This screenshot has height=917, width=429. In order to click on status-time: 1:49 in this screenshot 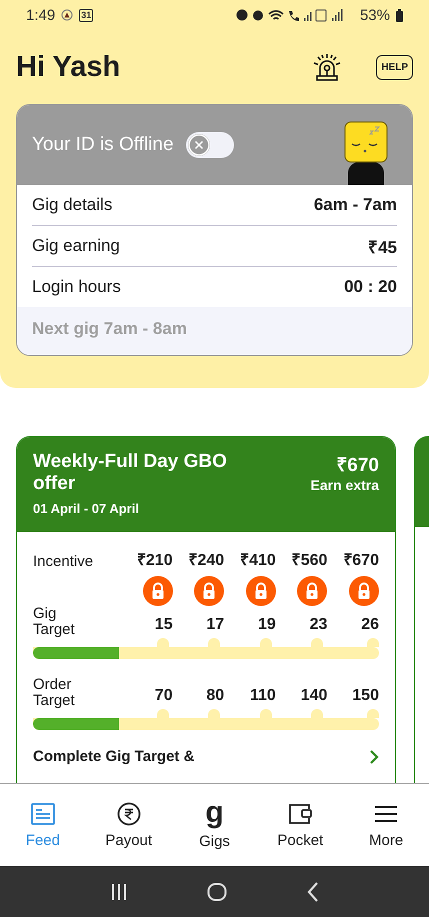, I will do `click(41, 15)`.